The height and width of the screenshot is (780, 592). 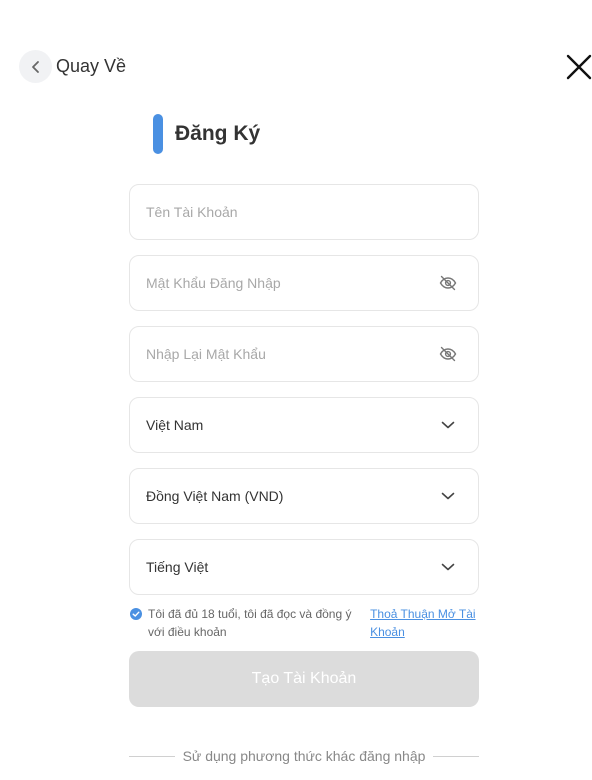 I want to click on currency-value: Đồng Việt Nam (VND), so click(x=215, y=496).